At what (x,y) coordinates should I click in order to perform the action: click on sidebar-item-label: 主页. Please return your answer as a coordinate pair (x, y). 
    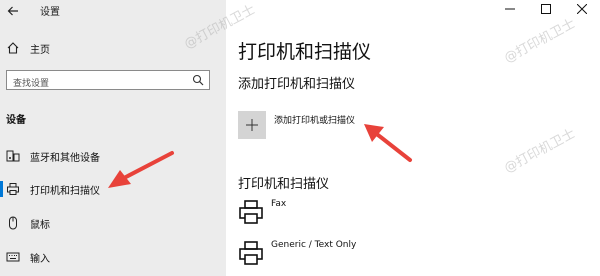
    Looking at the image, I should click on (40, 50).